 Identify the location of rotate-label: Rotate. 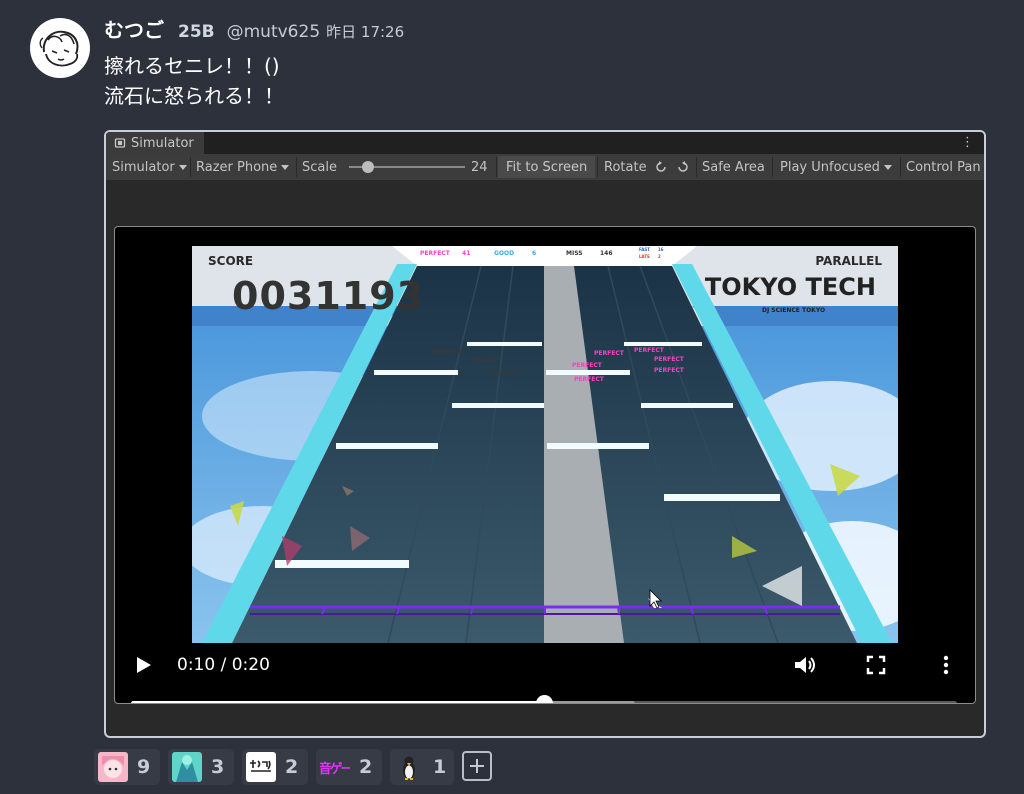
(625, 167).